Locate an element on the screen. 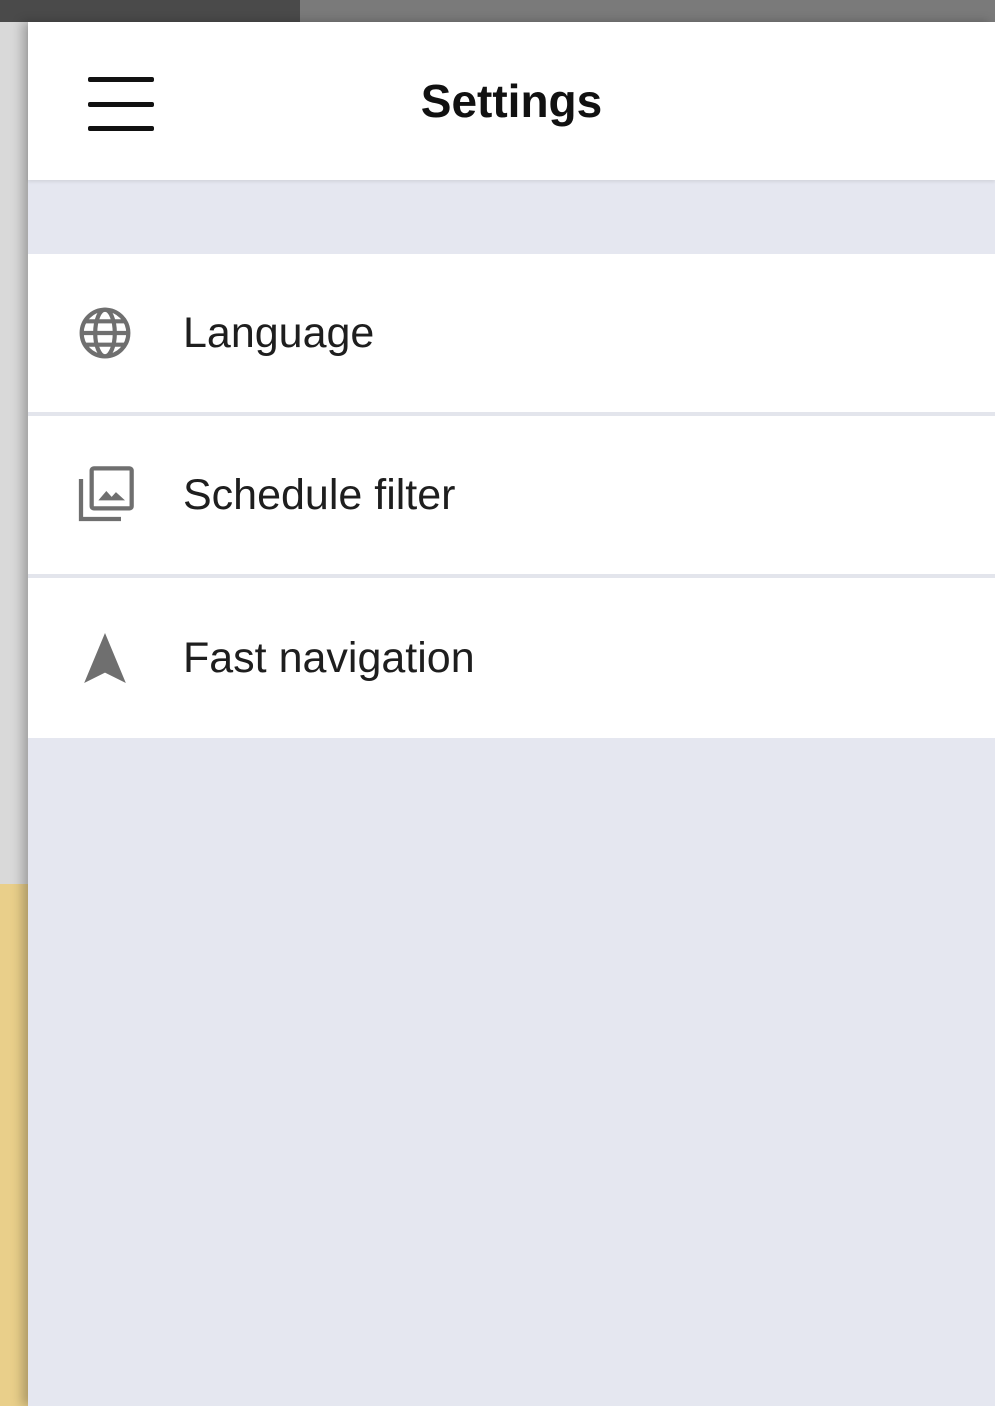 Image resolution: width=995 pixels, height=1406 pixels. app-bar: Settings is located at coordinates (511, 101).